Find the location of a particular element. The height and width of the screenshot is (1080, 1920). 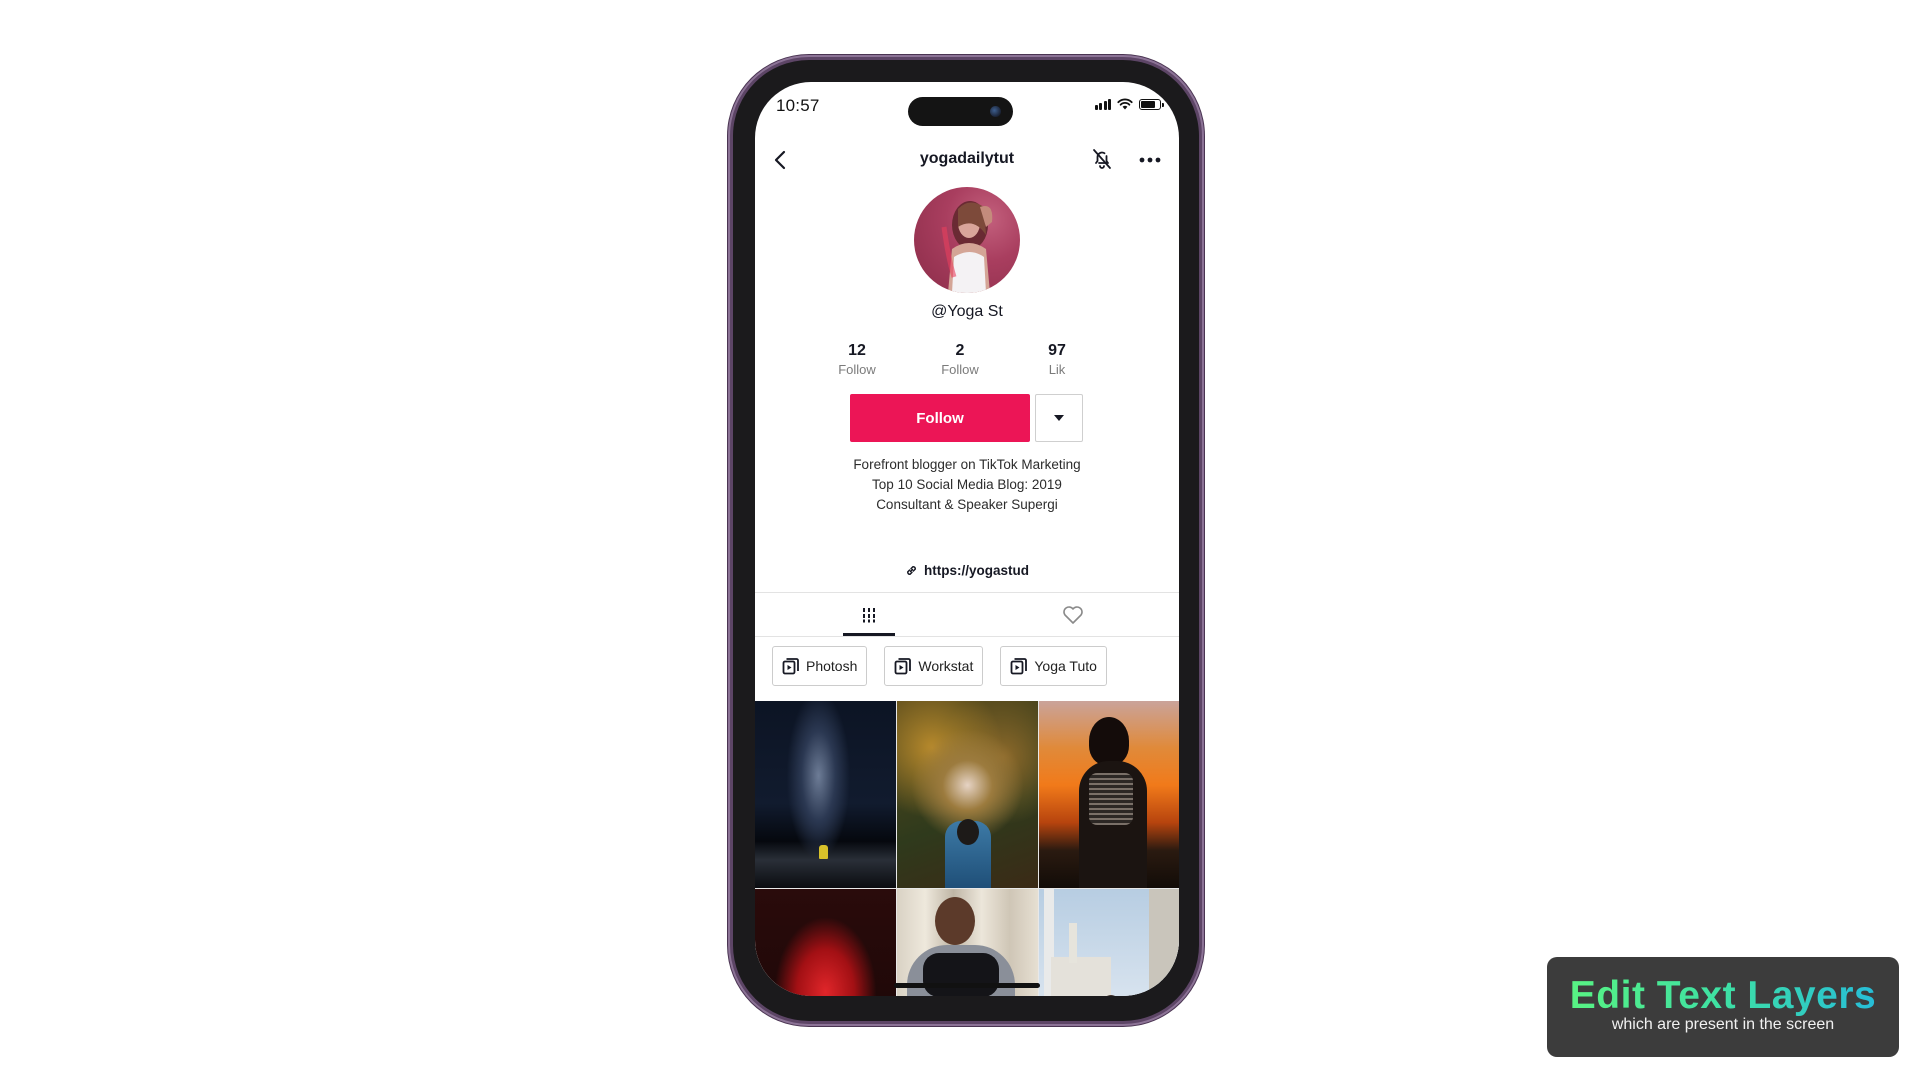

playlist-label: Yoga Tuto is located at coordinates (1065, 666).